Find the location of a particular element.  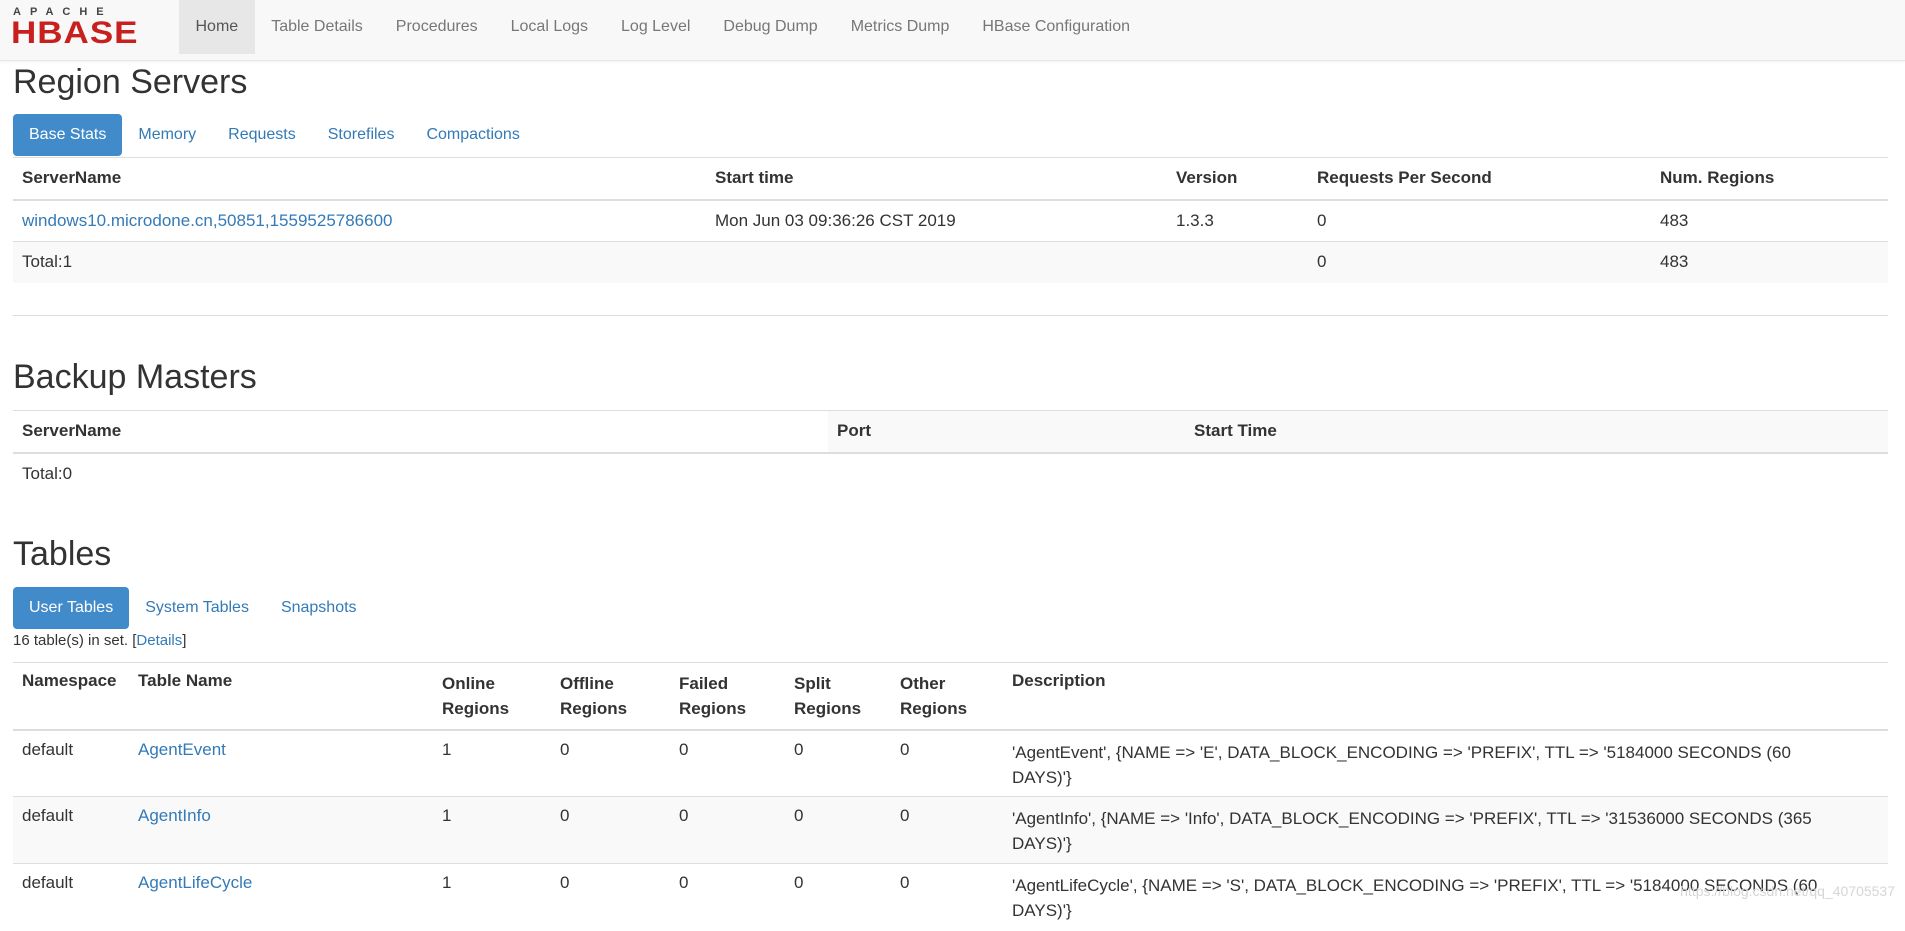

header-line: Failed is located at coordinates (703, 683).